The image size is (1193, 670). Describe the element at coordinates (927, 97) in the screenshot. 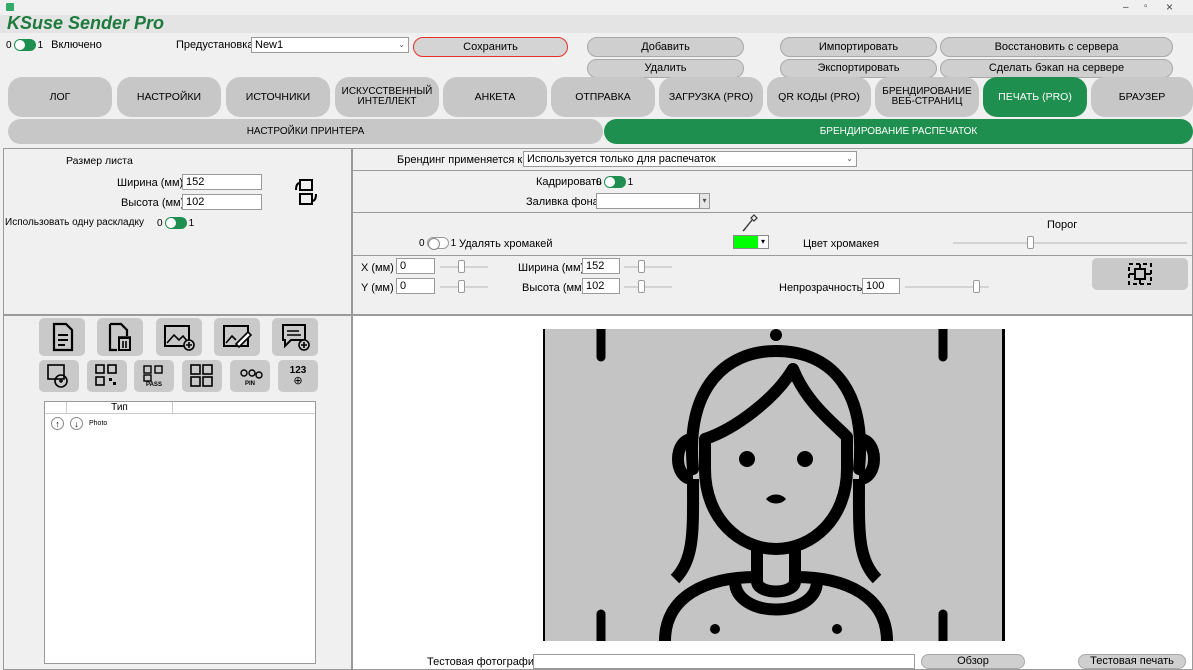

I see `tab-web-branding: БРЕНДИРОВАНИЕ ВЕБ-СТРАНИЦ` at that location.